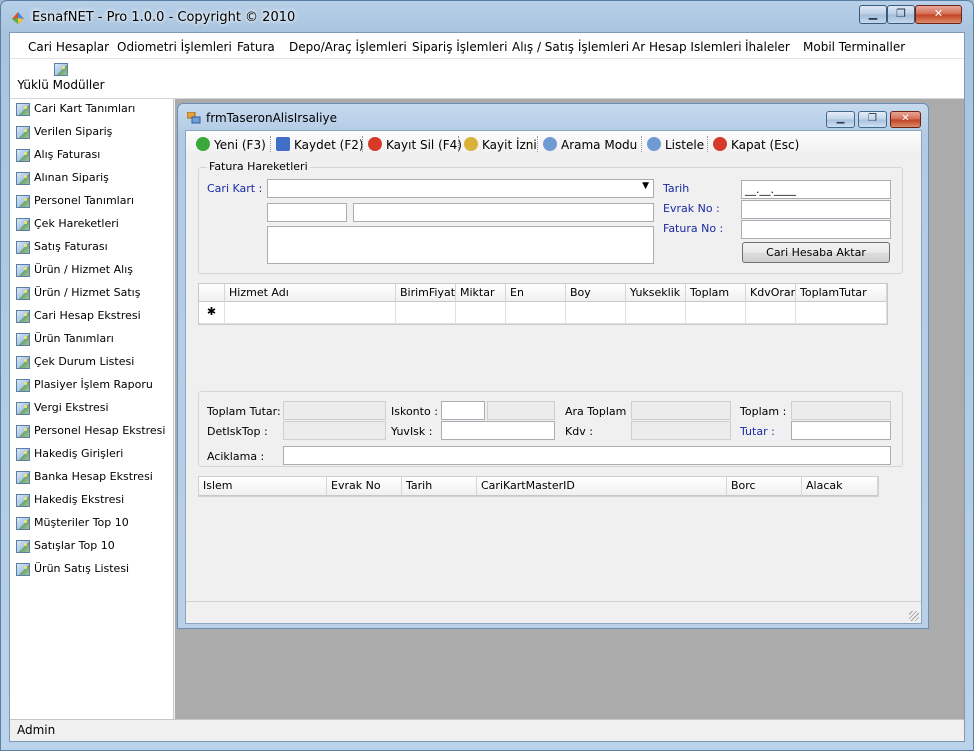 Image resolution: width=974 pixels, height=751 pixels. I want to click on grid-header-toplam-tutar: ToplamTutar, so click(841, 293).